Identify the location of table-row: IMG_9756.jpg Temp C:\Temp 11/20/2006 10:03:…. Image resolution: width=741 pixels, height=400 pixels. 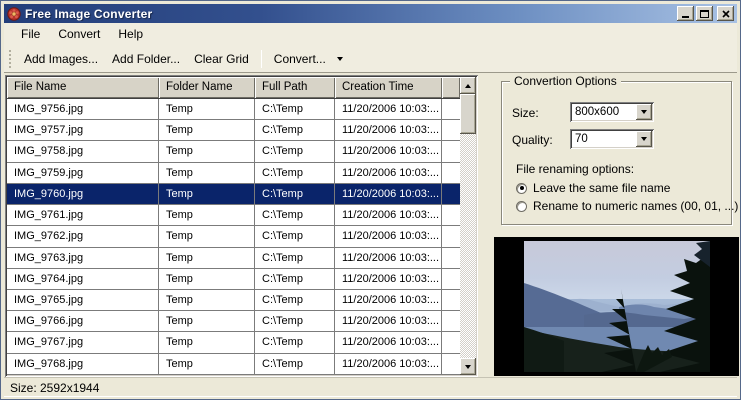
(233, 110).